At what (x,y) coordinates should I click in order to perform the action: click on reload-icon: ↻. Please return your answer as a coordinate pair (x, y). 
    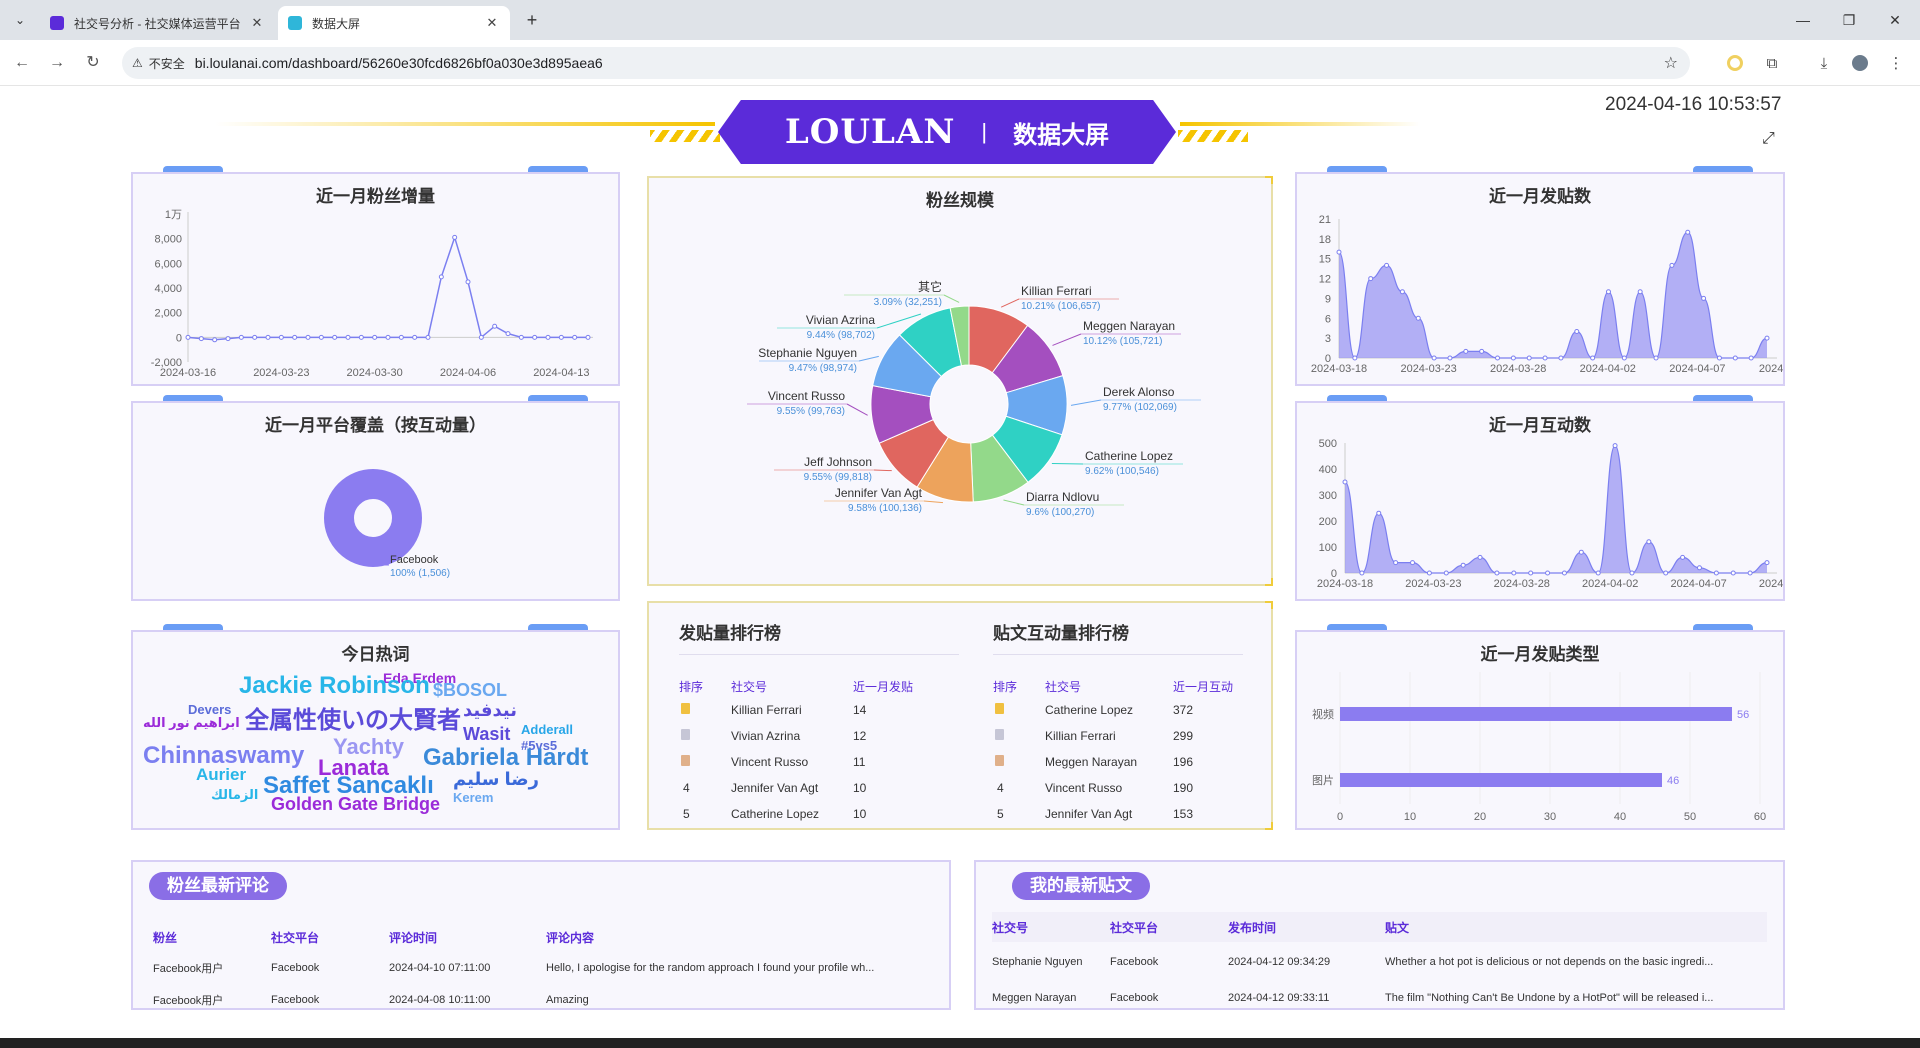
    Looking at the image, I should click on (93, 63).